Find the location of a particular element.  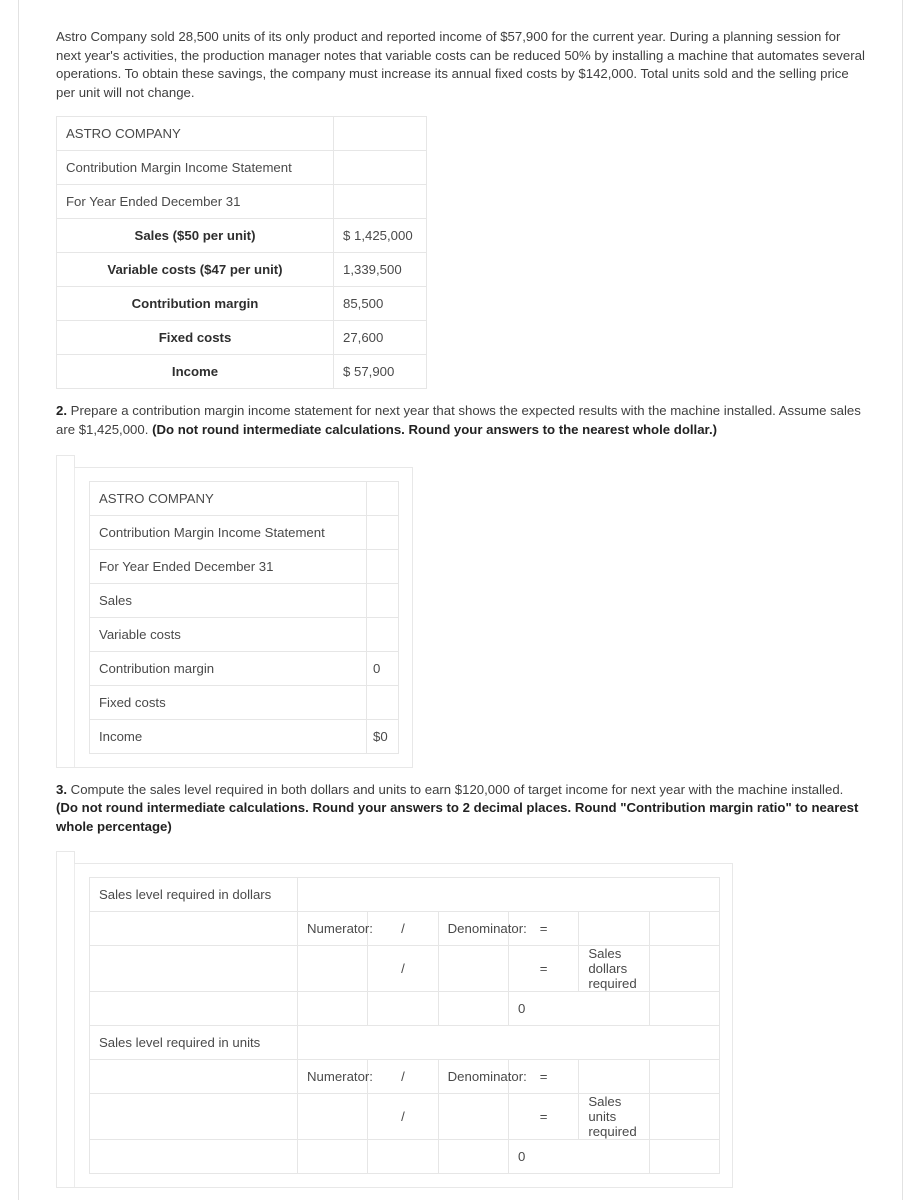

table-row: Income $ 57,900 is located at coordinates (241, 372).